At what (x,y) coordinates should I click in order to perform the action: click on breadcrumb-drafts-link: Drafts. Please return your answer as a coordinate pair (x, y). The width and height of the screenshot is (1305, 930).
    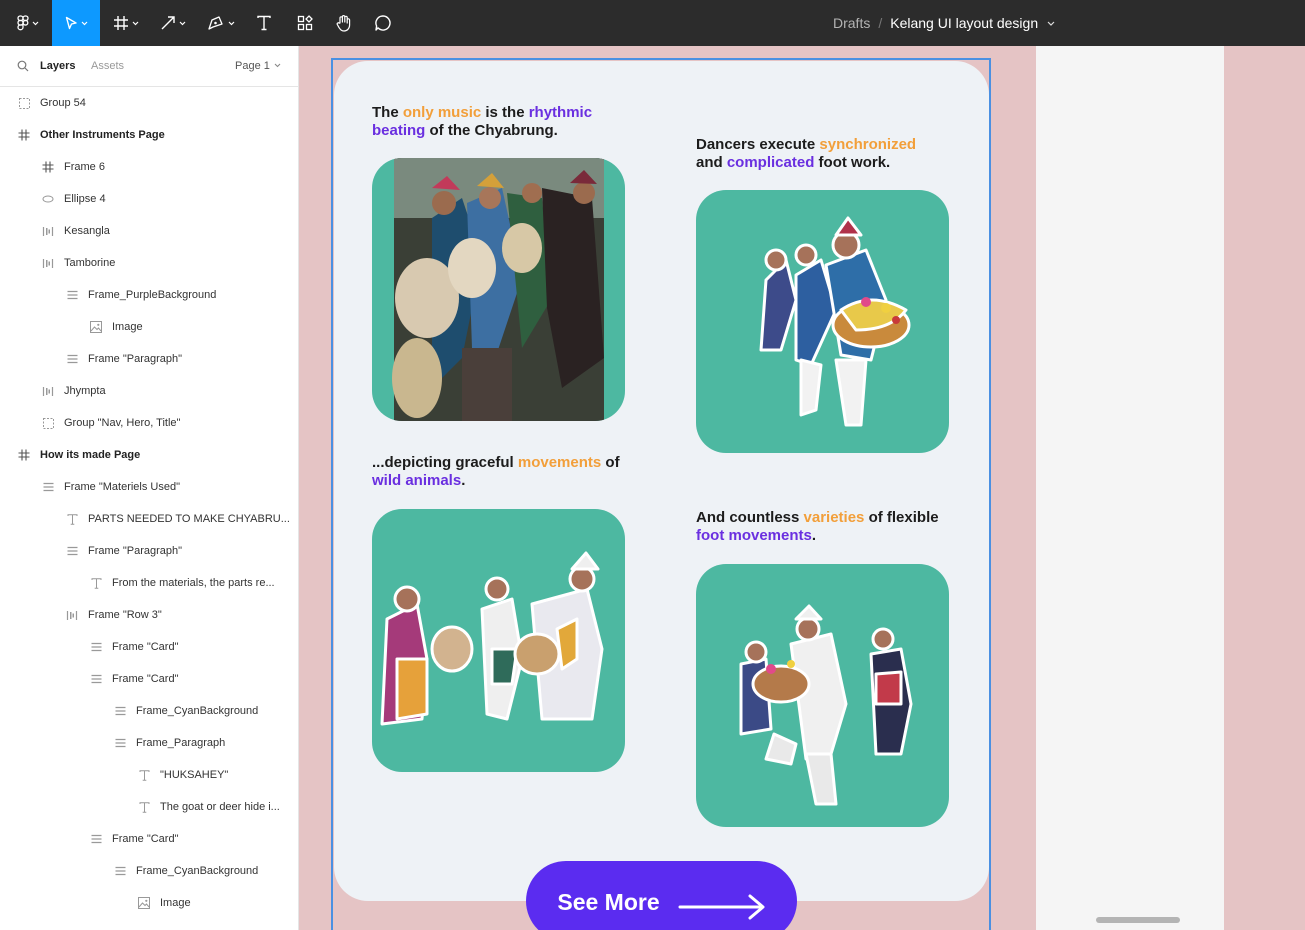
    Looking at the image, I should click on (851, 23).